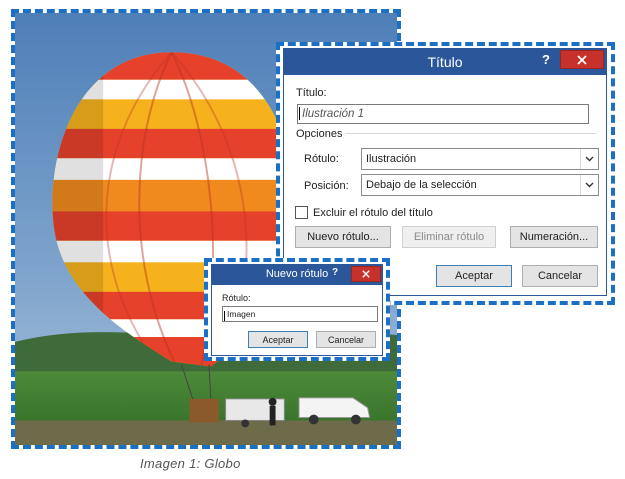 This screenshot has width=625, height=479. Describe the element at coordinates (321, 159) in the screenshot. I see `caption-label: Rótulo:` at that location.